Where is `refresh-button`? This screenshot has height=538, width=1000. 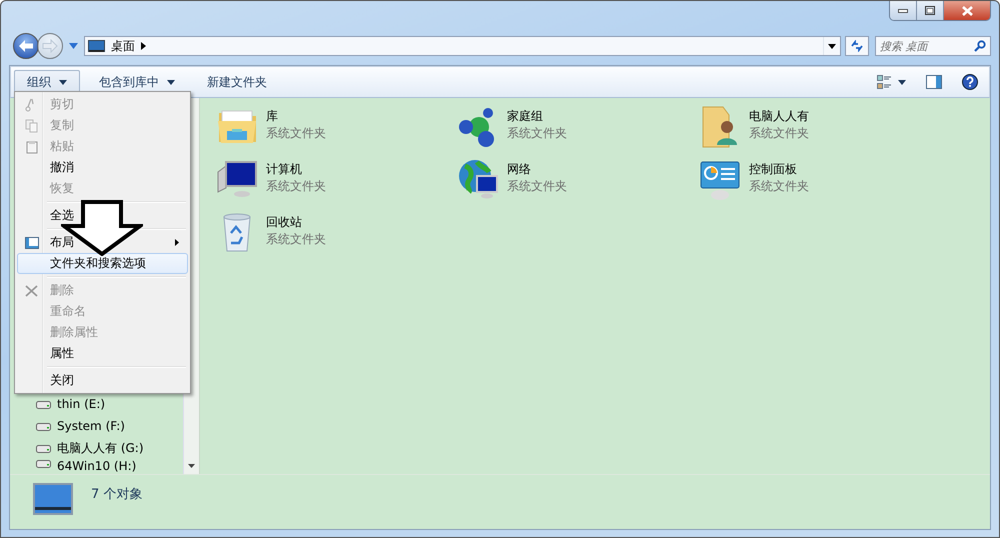
refresh-button is located at coordinates (857, 46).